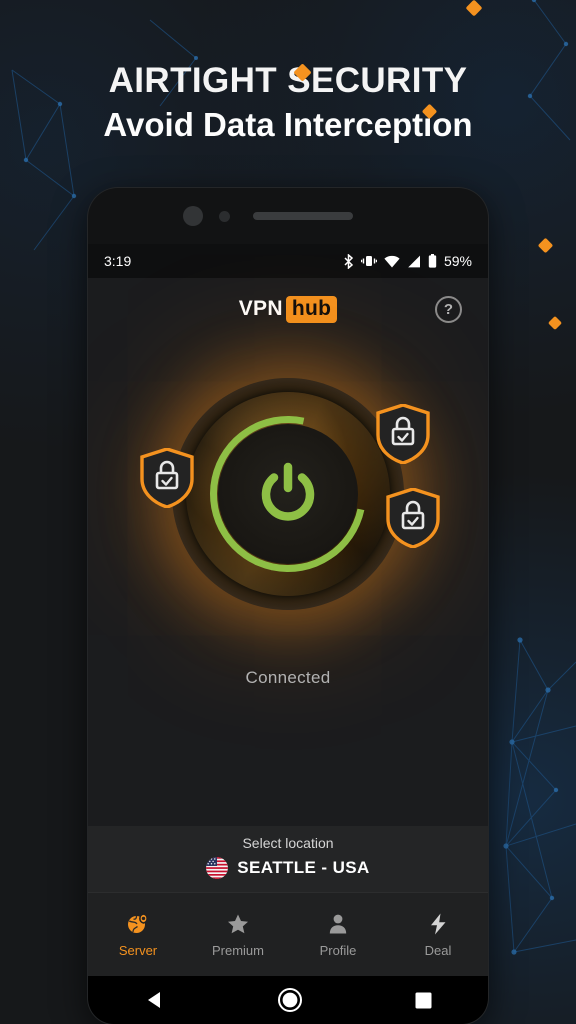 The image size is (576, 1024). I want to click on status-icons: 59%, so click(407, 261).